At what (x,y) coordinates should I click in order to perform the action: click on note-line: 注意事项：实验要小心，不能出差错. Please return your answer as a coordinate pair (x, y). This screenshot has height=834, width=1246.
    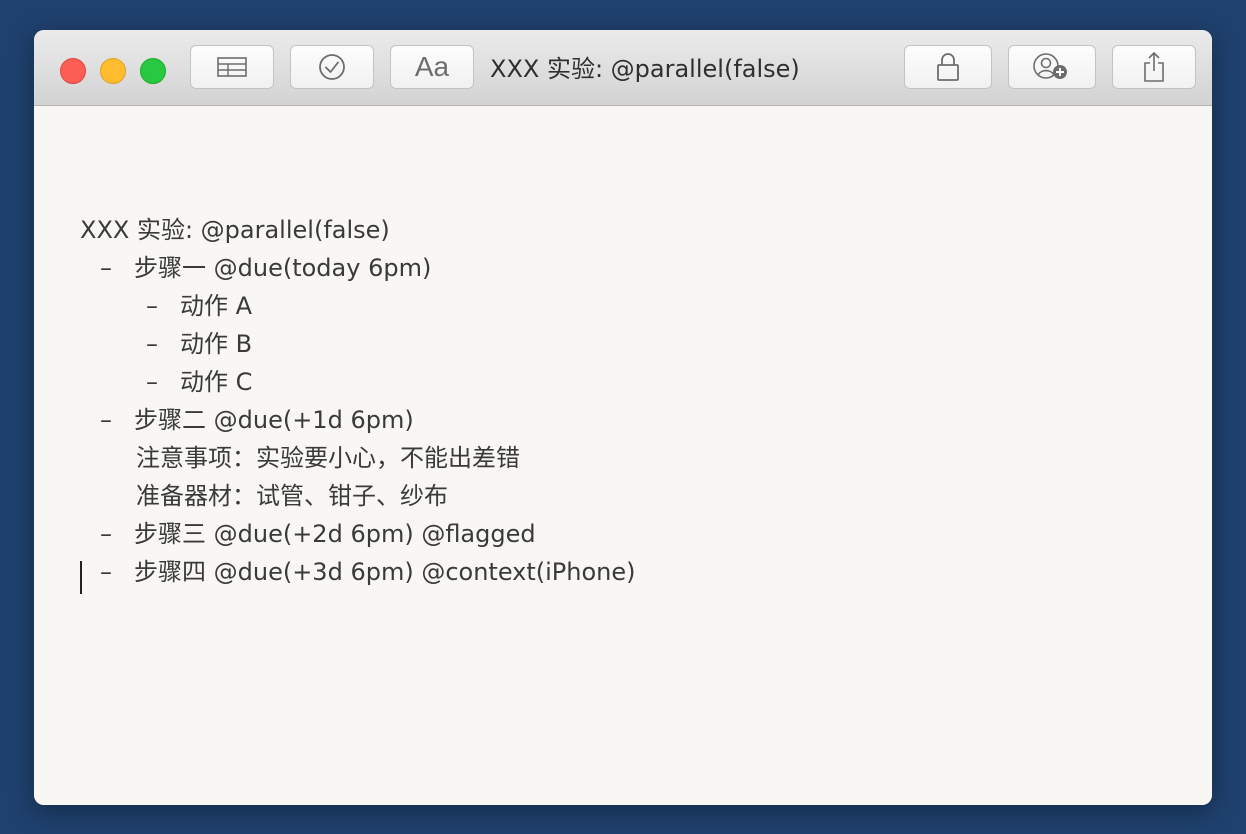
    Looking at the image, I should click on (328, 458).